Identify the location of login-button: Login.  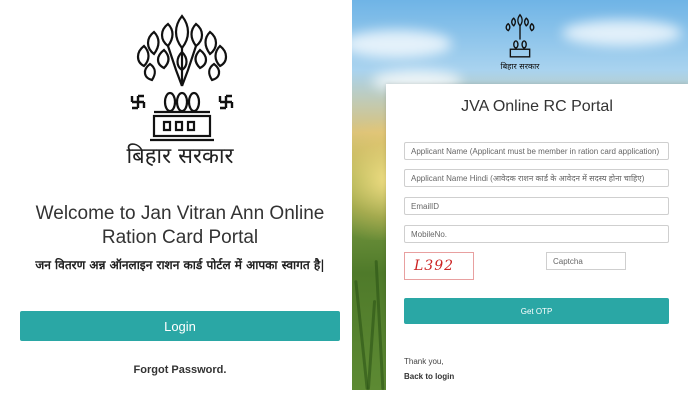
(180, 326).